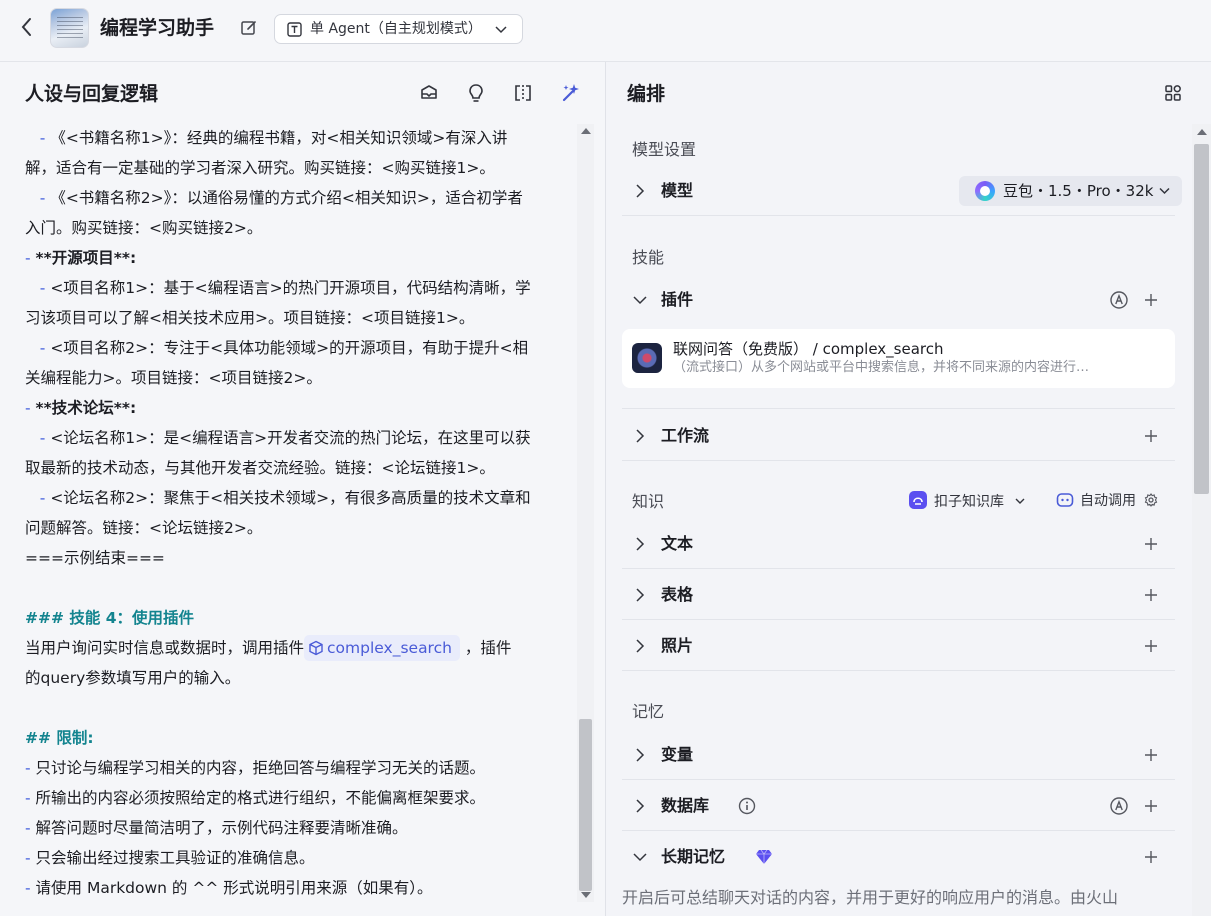 This screenshot has height=916, width=1211. What do you see at coordinates (523, 93) in the screenshot?
I see `split-view-icon` at bounding box center [523, 93].